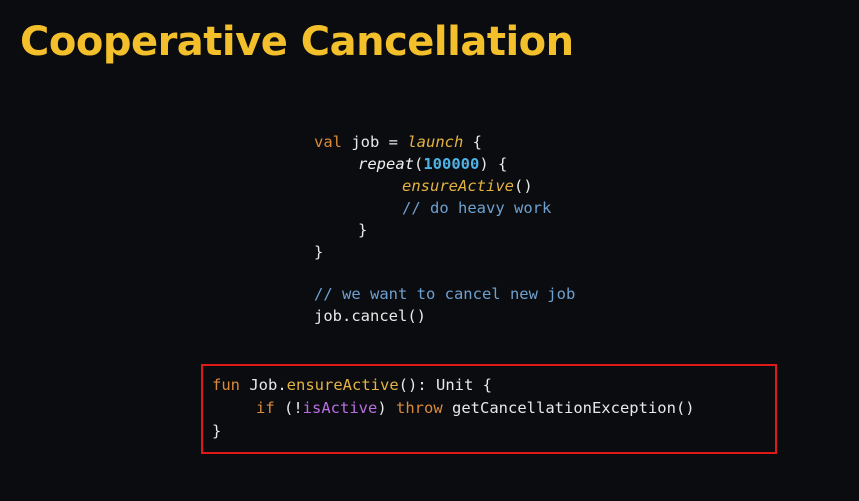  What do you see at coordinates (451, 164) in the screenshot?
I see `number-literal: 100000` at bounding box center [451, 164].